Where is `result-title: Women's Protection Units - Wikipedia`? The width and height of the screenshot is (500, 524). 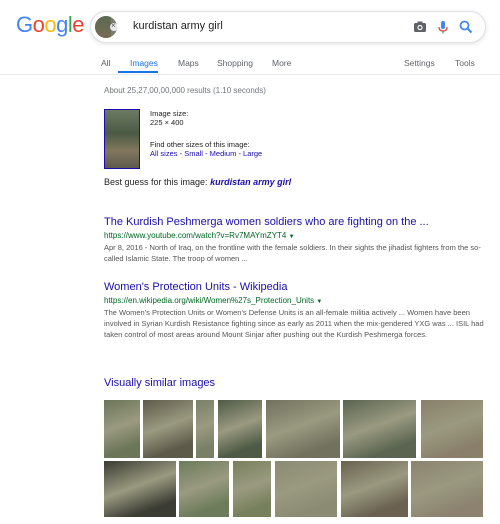 result-title: Women's Protection Units - Wikipedia is located at coordinates (195, 287).